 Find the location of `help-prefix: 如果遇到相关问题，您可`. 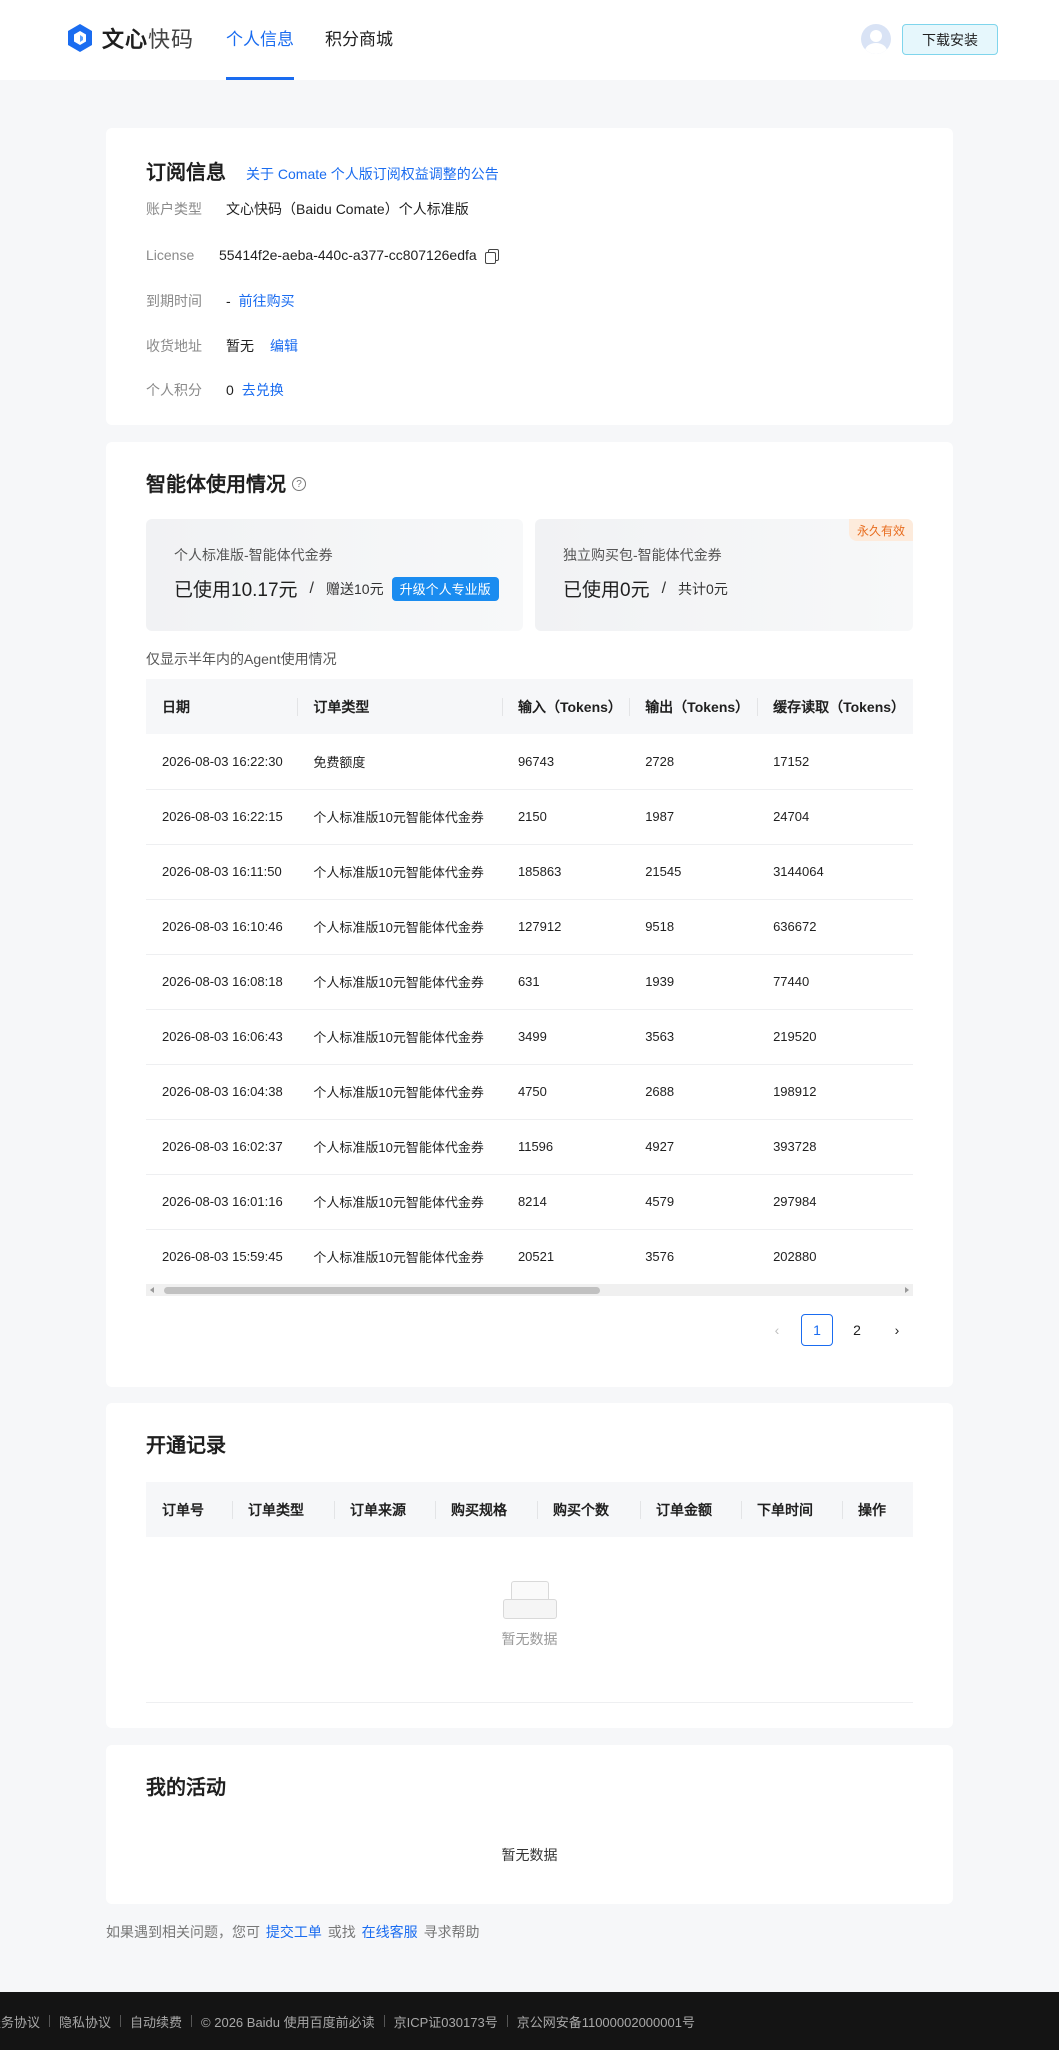

help-prefix: 如果遇到相关问题，您可 is located at coordinates (183, 1932).